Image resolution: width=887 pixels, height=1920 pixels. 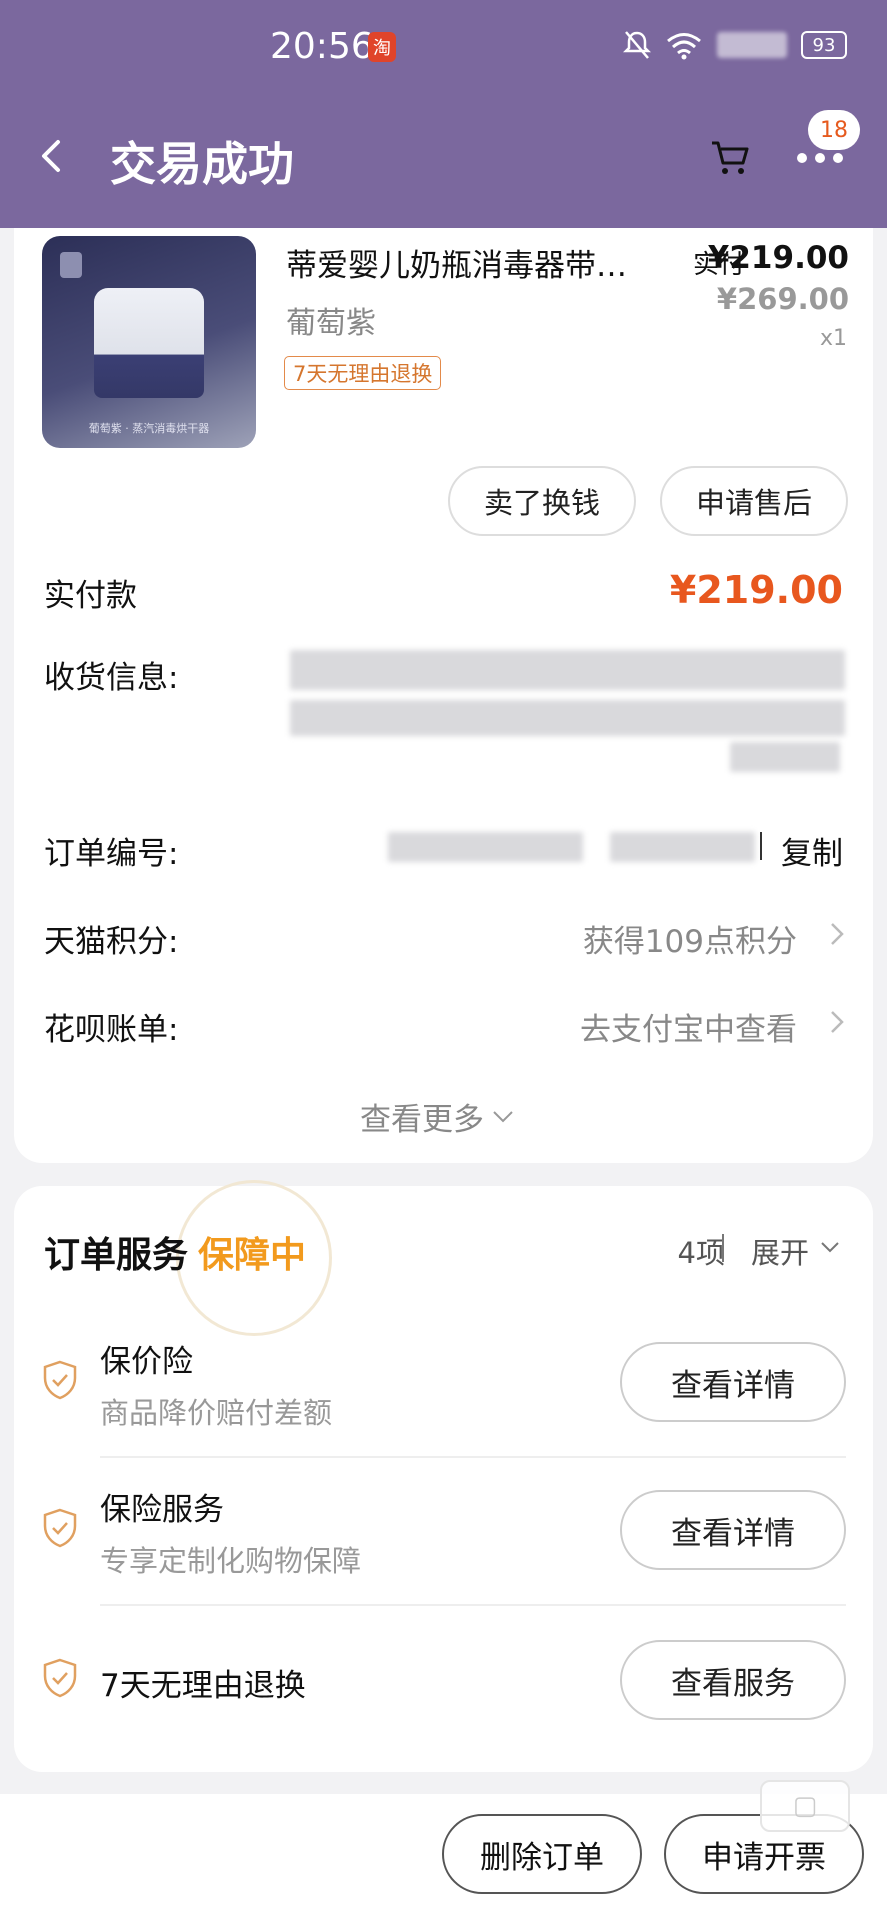 What do you see at coordinates (833, 338) in the screenshot?
I see `quantity: x1` at bounding box center [833, 338].